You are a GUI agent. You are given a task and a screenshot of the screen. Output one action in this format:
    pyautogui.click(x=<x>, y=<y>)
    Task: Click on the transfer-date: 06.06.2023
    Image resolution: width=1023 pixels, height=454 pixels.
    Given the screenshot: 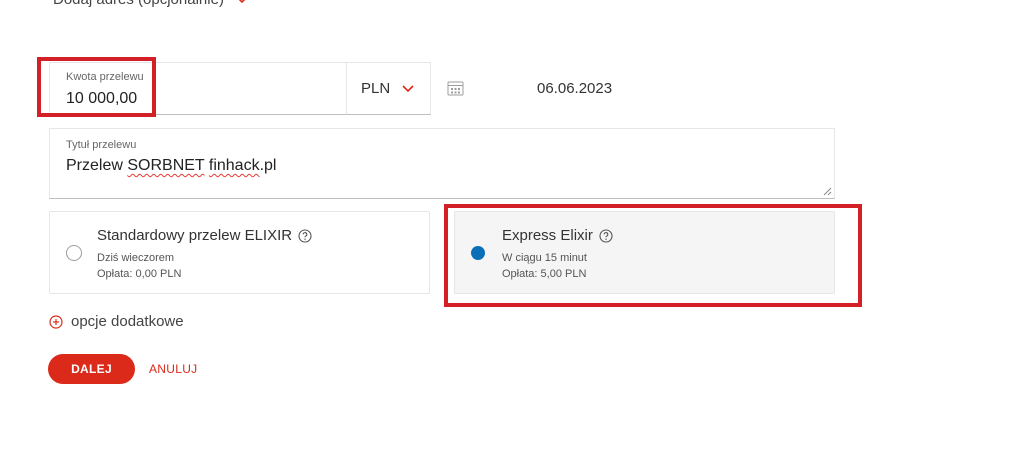 What is the action you would take?
    pyautogui.click(x=574, y=88)
    